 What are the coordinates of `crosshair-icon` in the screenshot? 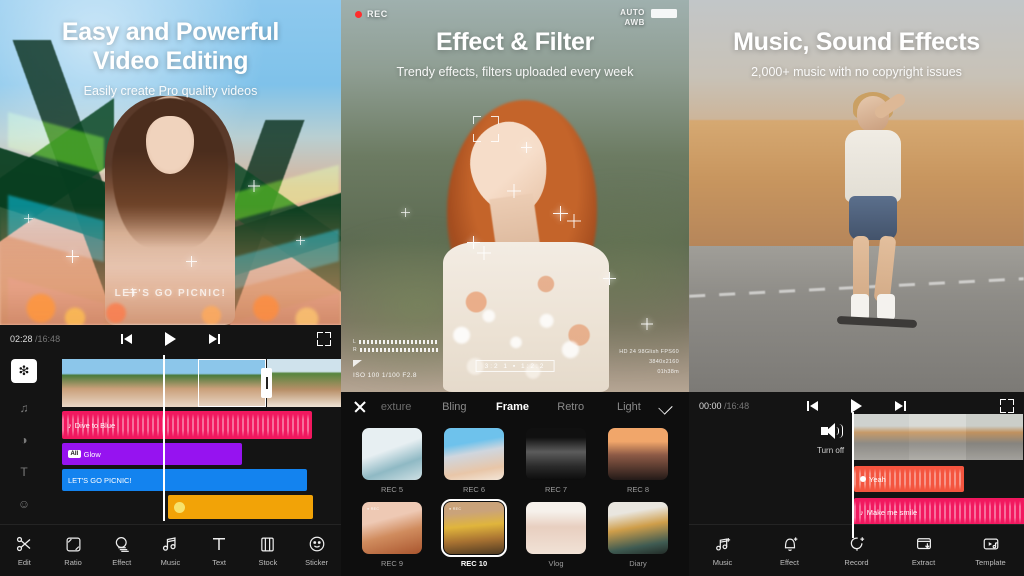 It's located at (514, 191).